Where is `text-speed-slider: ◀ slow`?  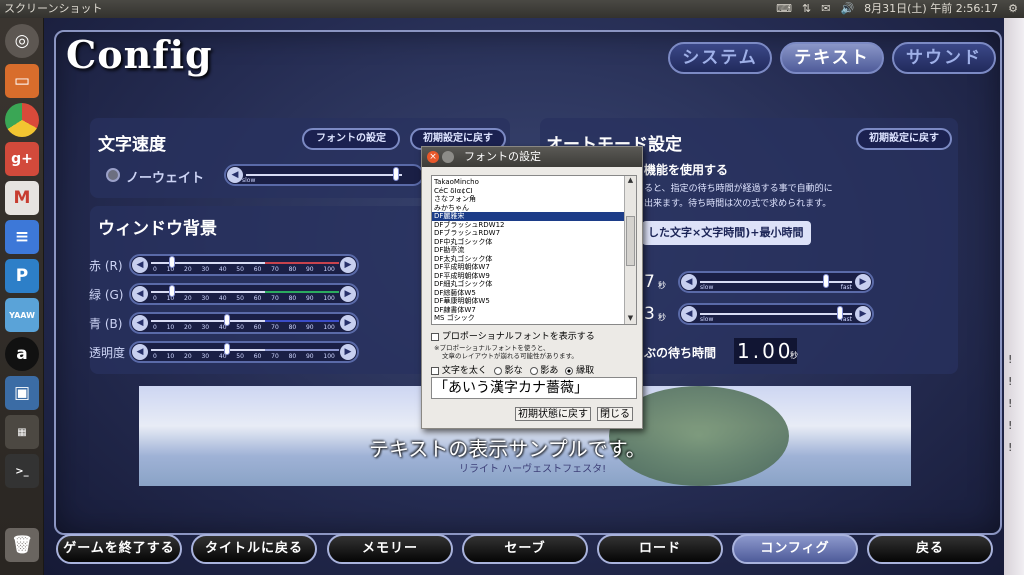
text-speed-slider: ◀ slow is located at coordinates (324, 175).